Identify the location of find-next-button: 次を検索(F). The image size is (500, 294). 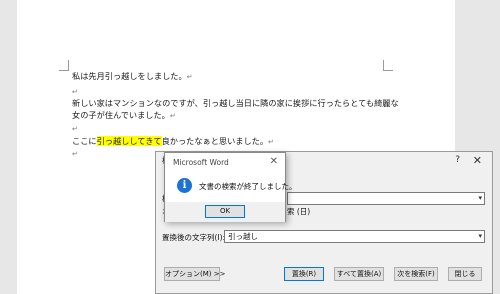
(416, 274).